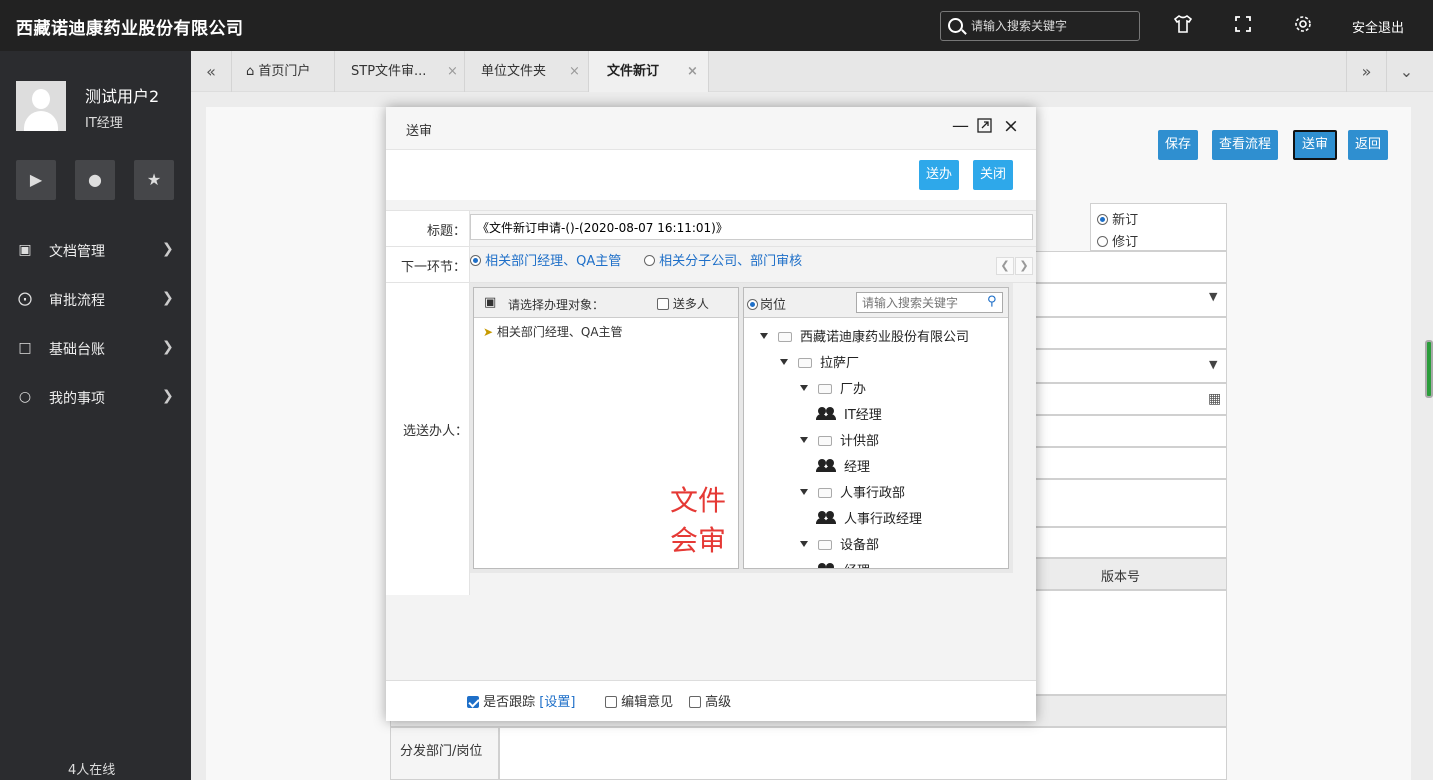 This screenshot has height=780, width=1433. Describe the element at coordinates (1245, 145) in the screenshot. I see `view-flow-button: 查看流程` at that location.